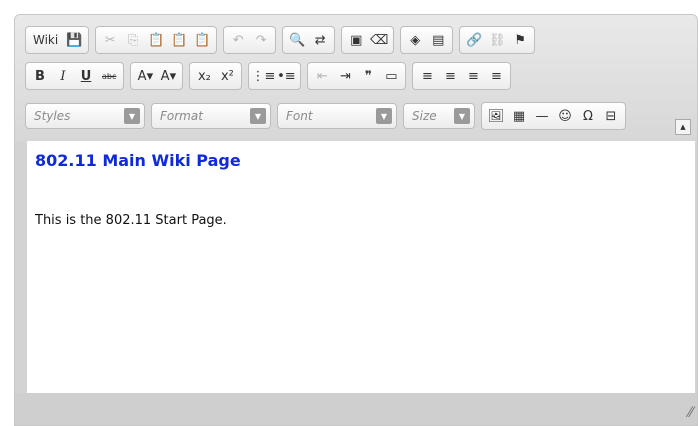 Image resolution: width=698 pixels, height=426 pixels. Describe the element at coordinates (238, 40) in the screenshot. I see `undo-button: ↶` at that location.